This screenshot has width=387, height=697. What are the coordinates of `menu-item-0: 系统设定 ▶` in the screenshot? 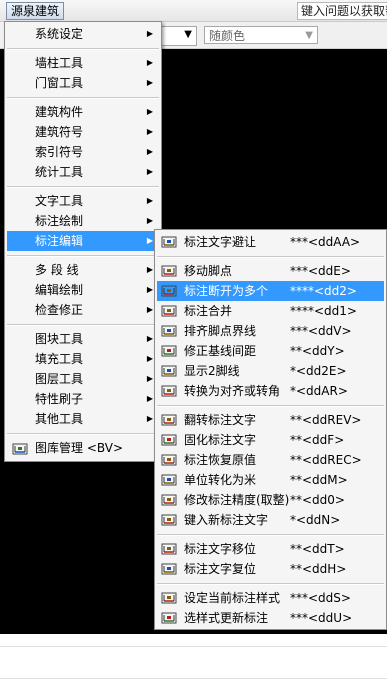 It's located at (83, 34).